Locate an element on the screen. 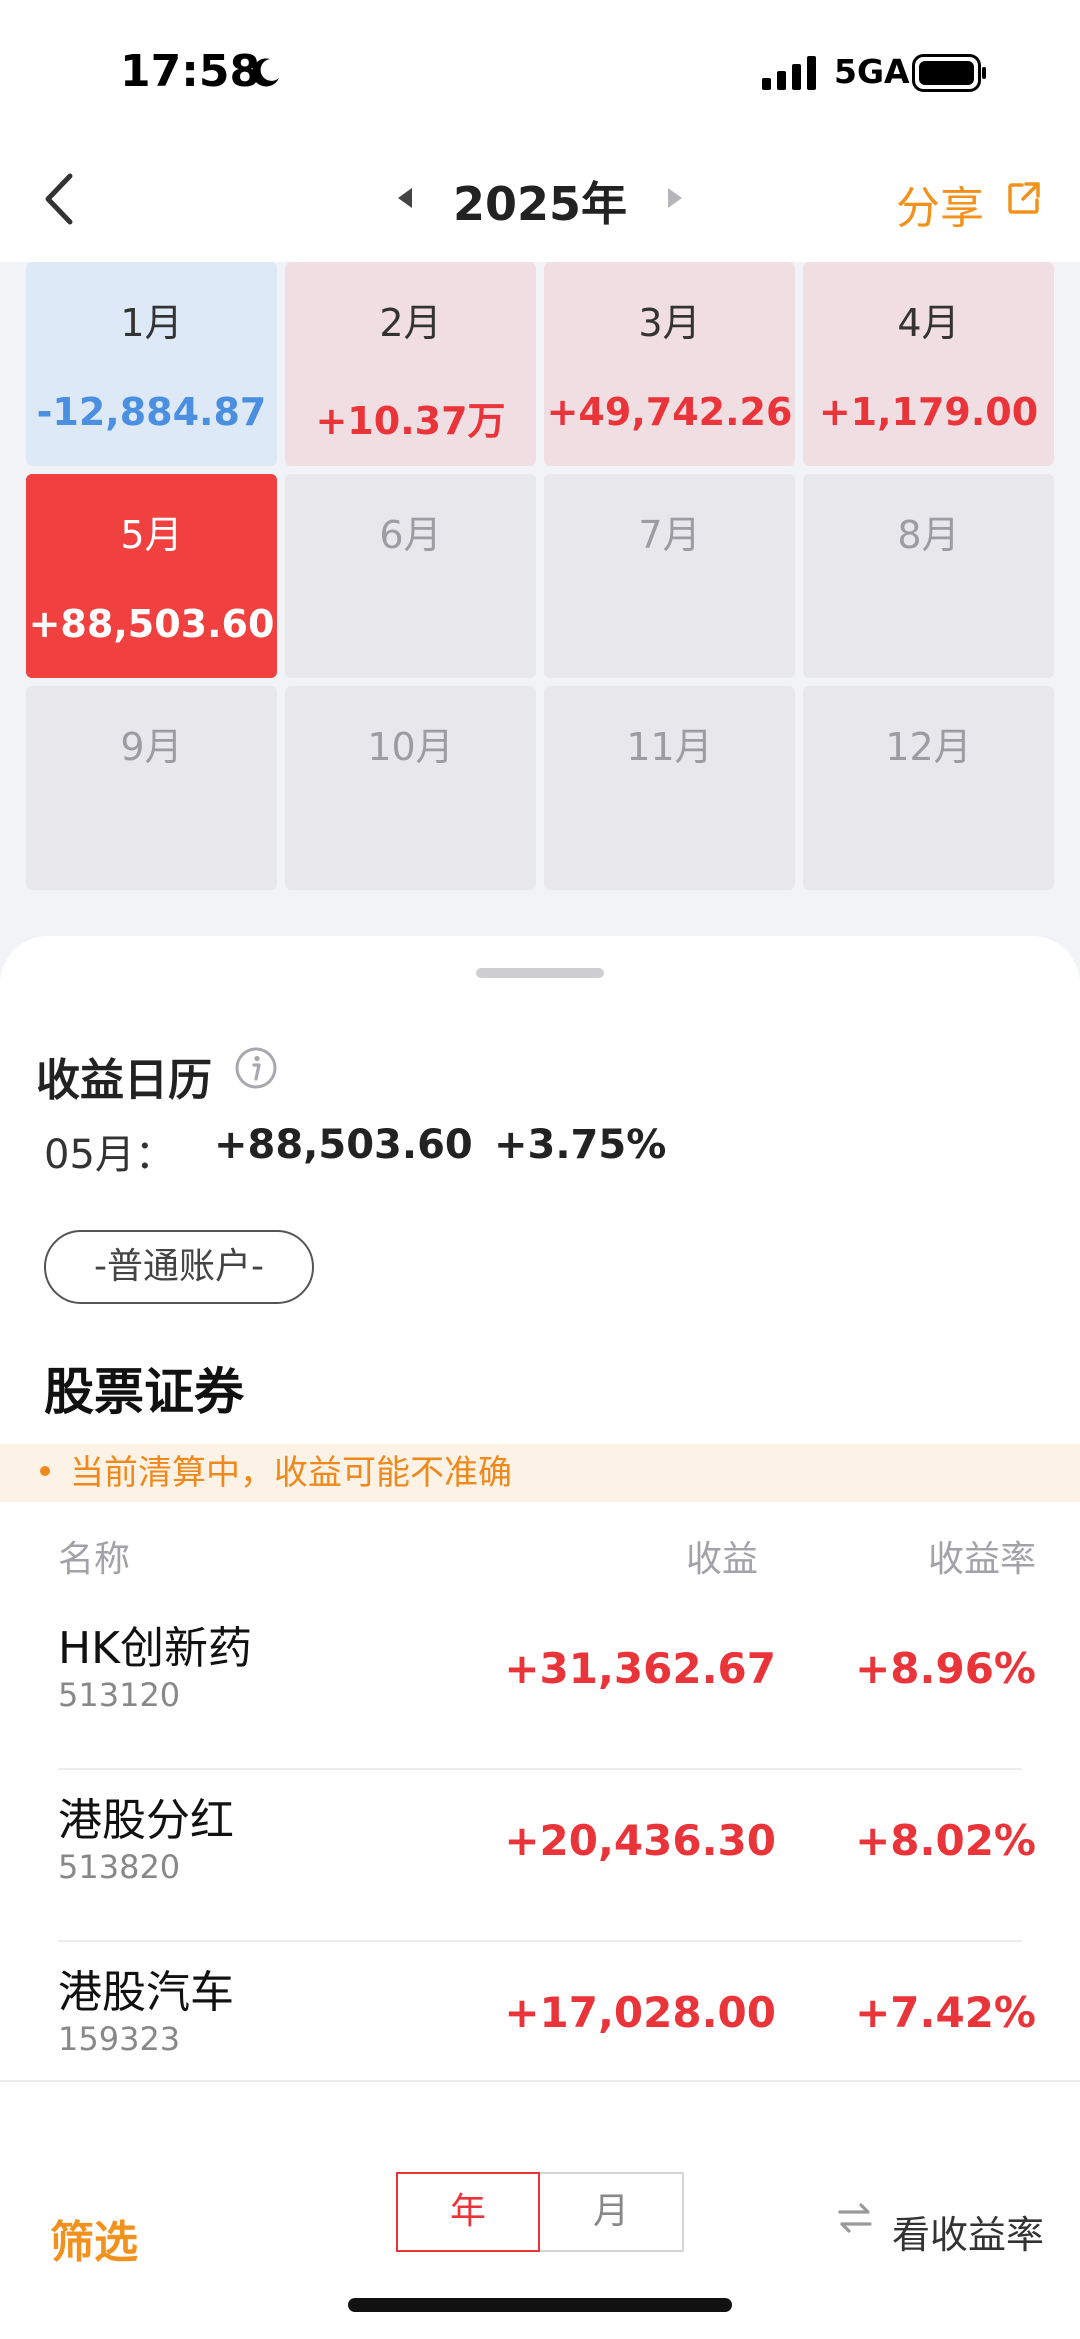 This screenshot has height=2339, width=1080. notice-text: 当前清算中，收益可能不准确 is located at coordinates (291, 1473).